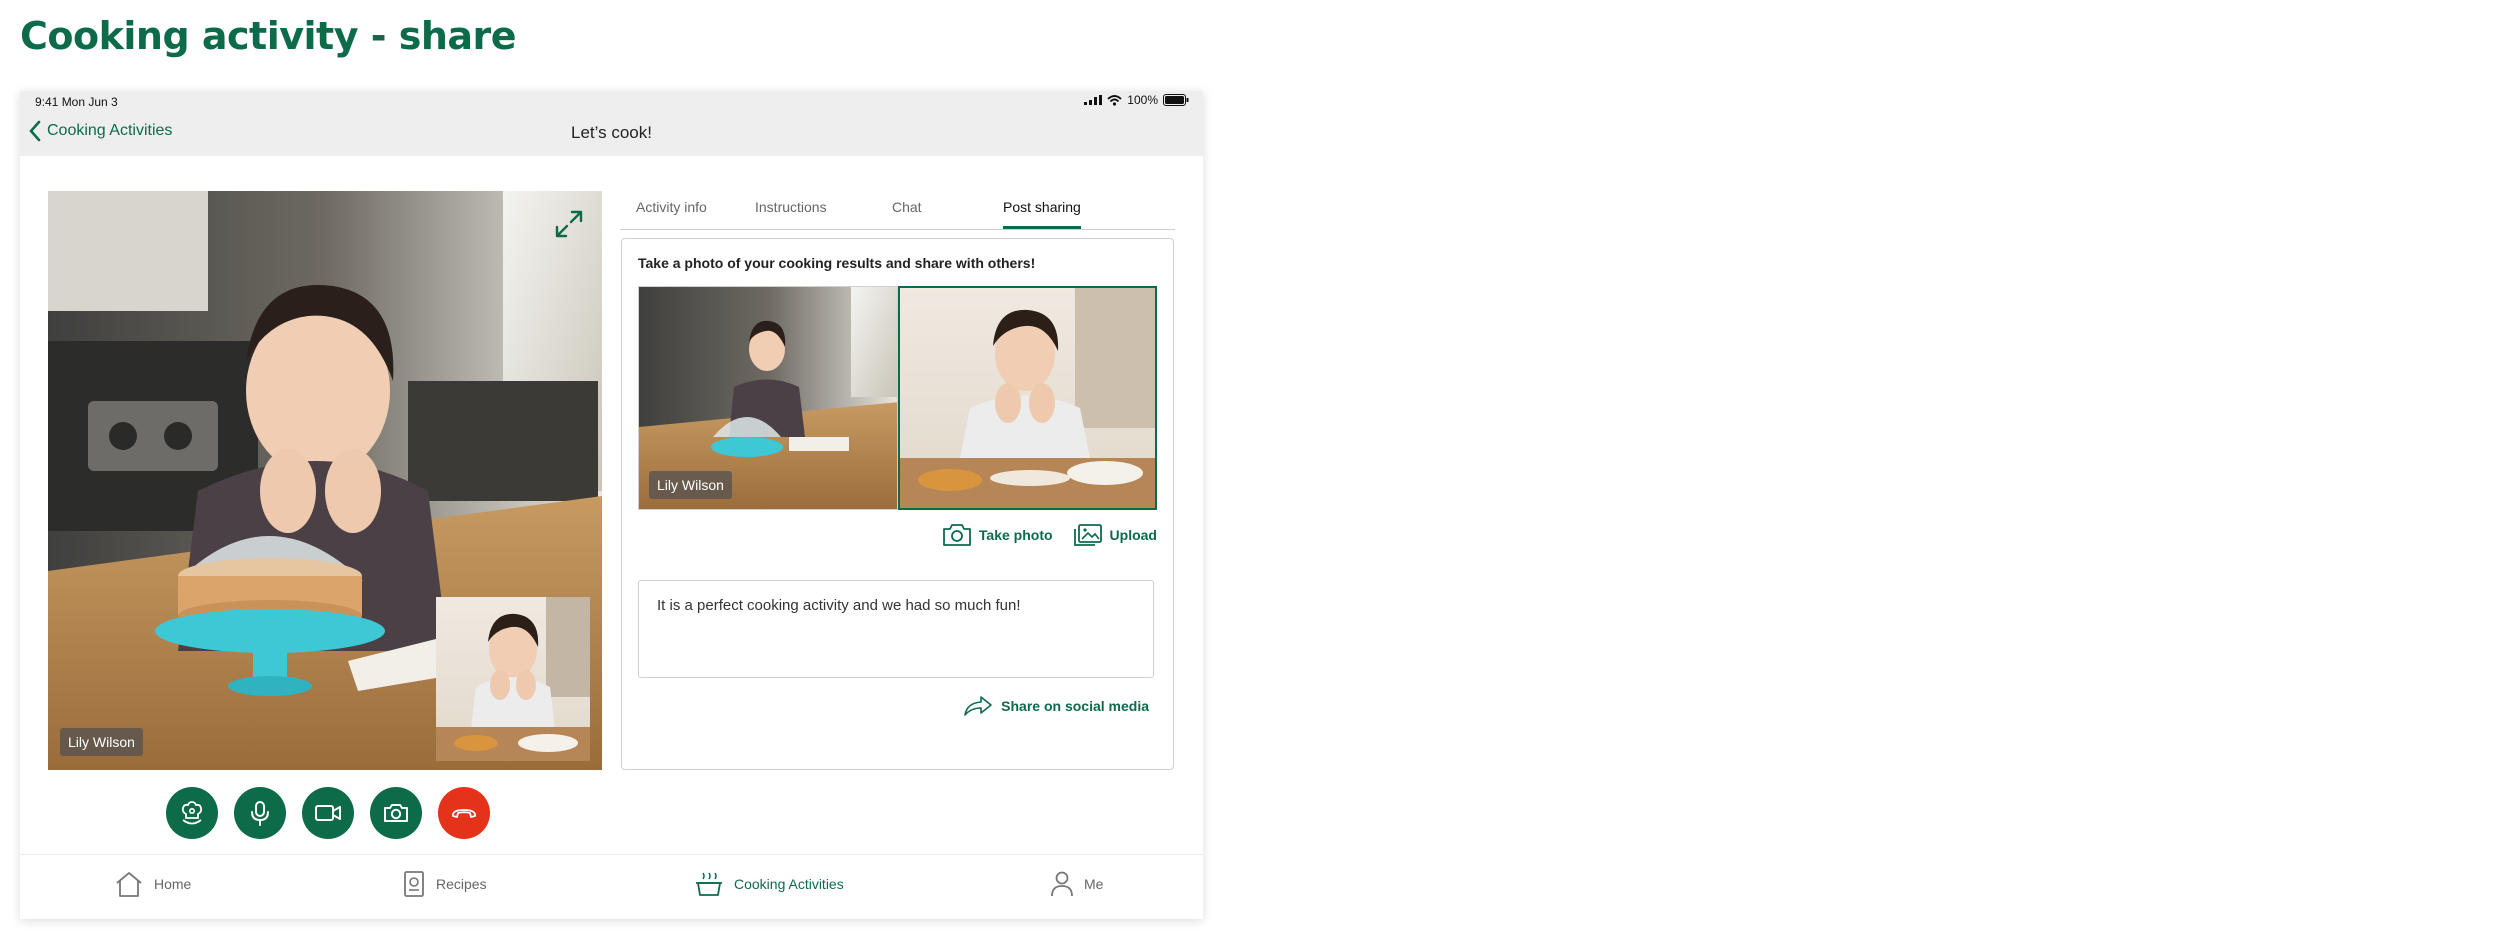 This screenshot has width=2500, height=932. I want to click on self-view-video, so click(513, 679).